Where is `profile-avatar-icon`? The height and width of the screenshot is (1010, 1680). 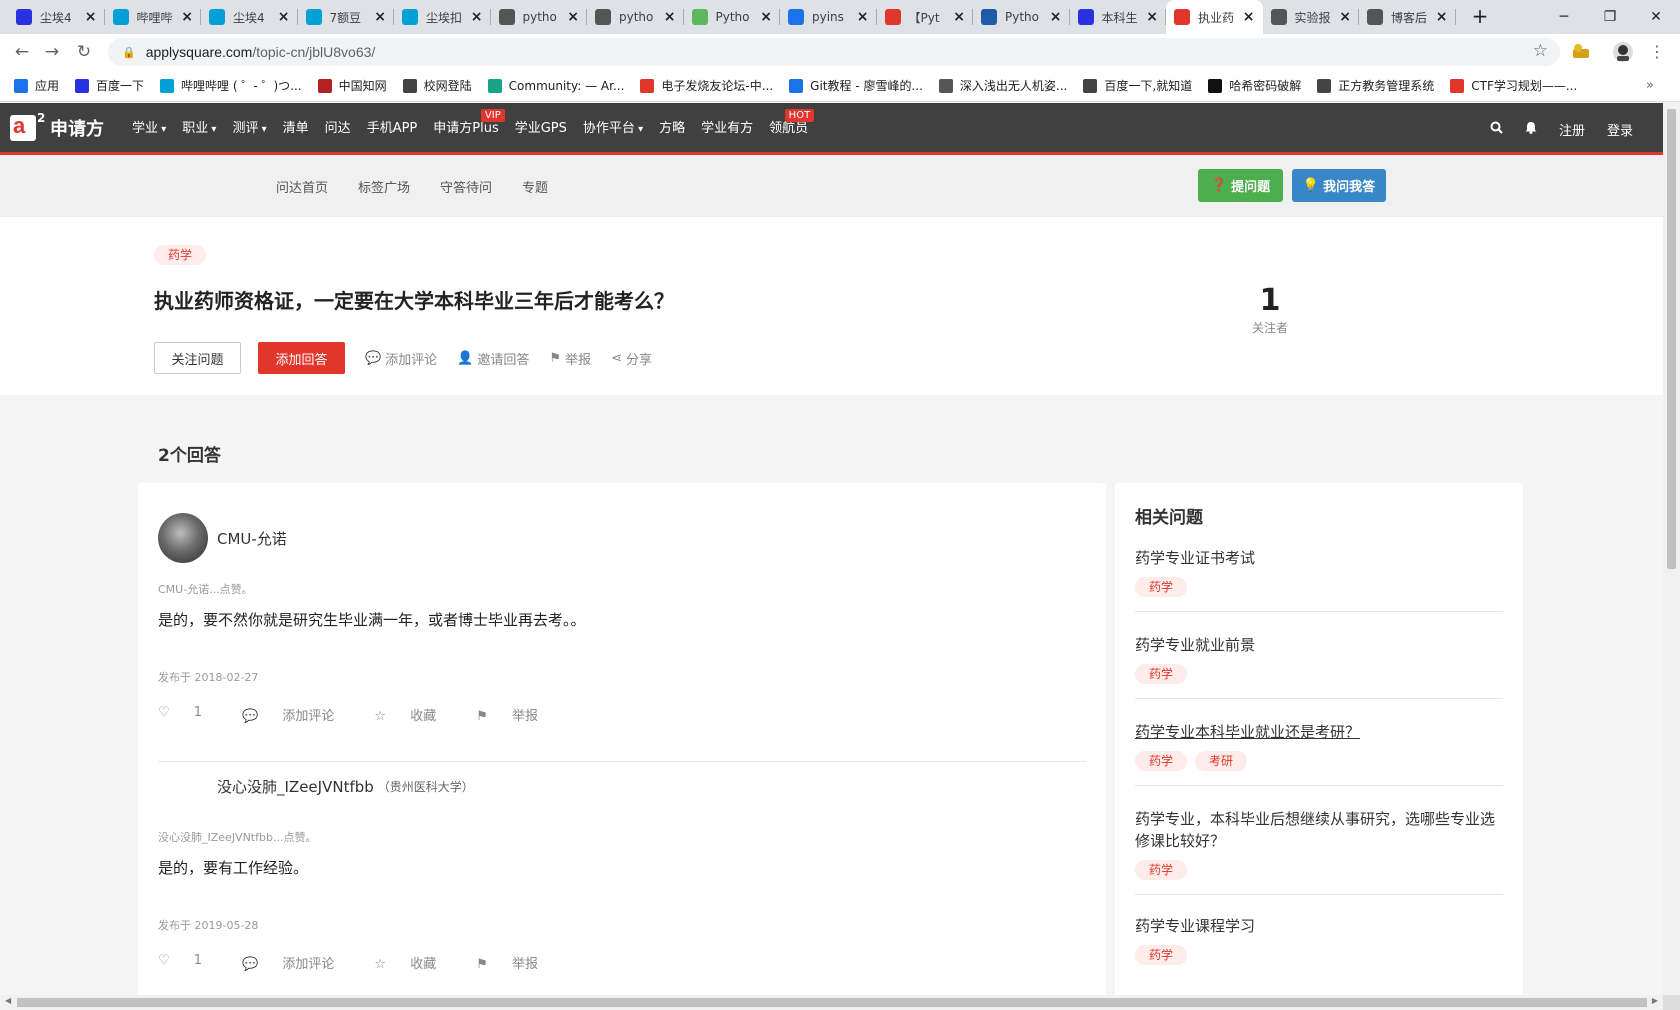
profile-avatar-icon is located at coordinates (1623, 52).